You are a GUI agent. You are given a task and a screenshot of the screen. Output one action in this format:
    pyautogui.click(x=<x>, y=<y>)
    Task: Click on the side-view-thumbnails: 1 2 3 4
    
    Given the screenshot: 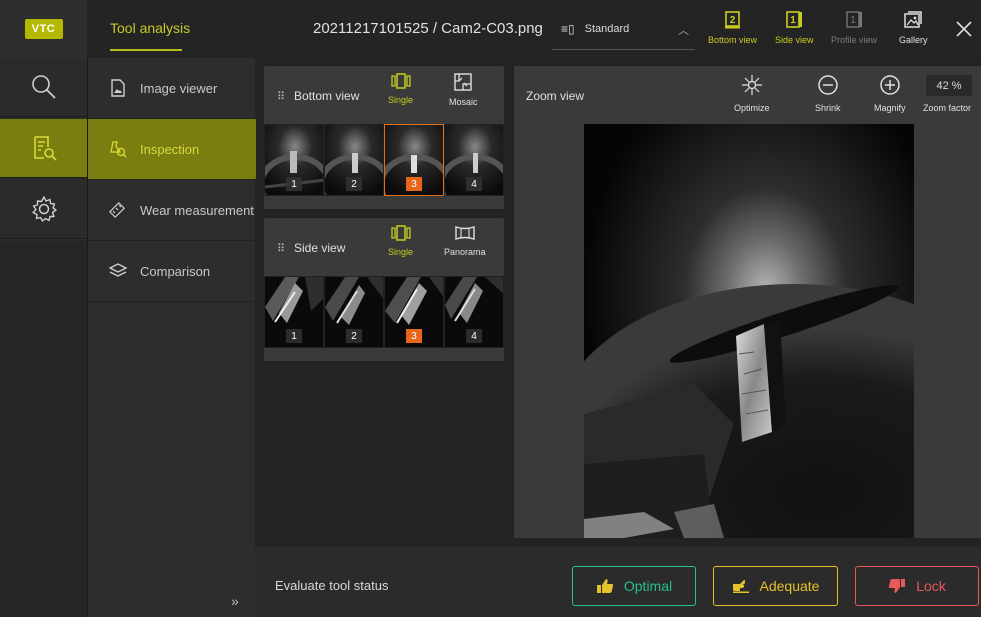 What is the action you would take?
    pyautogui.click(x=384, y=312)
    